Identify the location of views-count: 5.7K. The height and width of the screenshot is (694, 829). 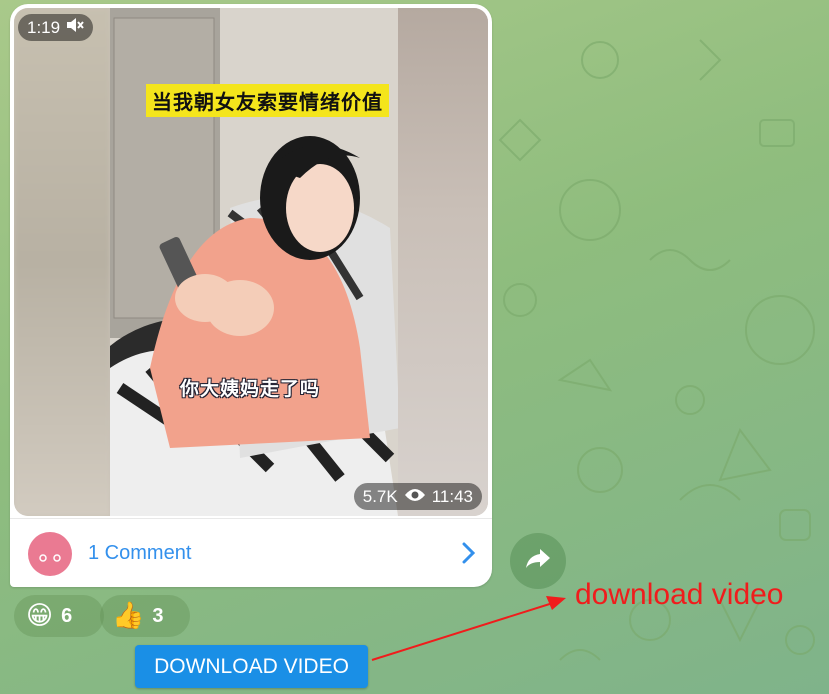
(380, 496).